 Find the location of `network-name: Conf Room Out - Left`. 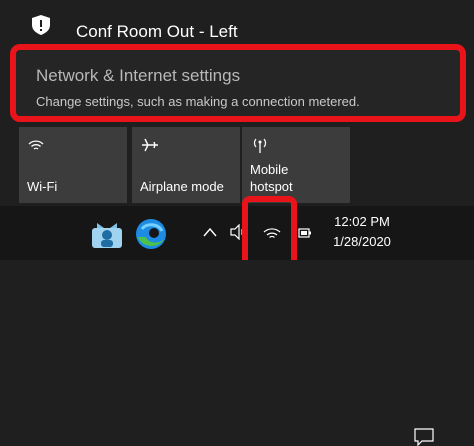

network-name: Conf Room Out - Left is located at coordinates (157, 31).